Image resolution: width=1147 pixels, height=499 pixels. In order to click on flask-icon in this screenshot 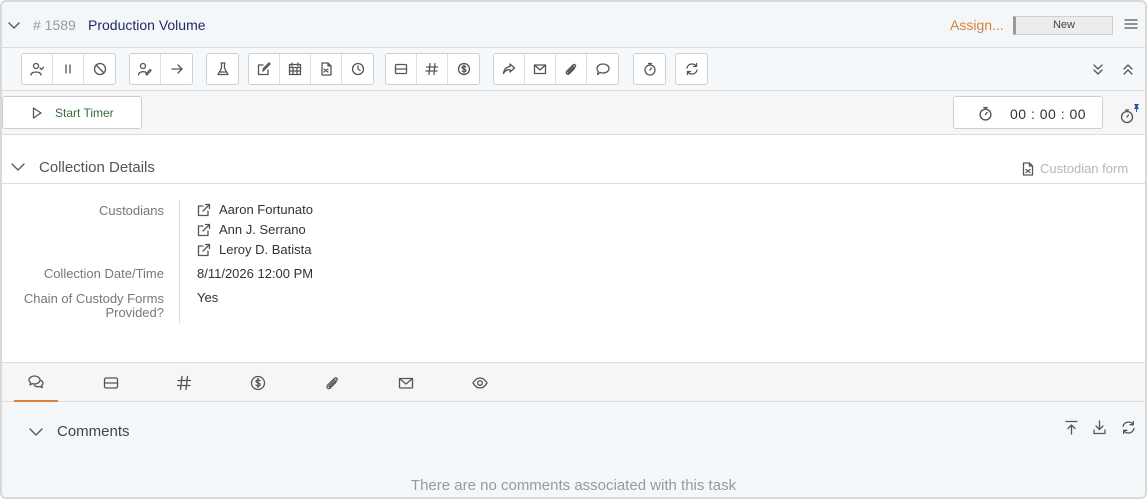, I will do `click(222, 69)`.